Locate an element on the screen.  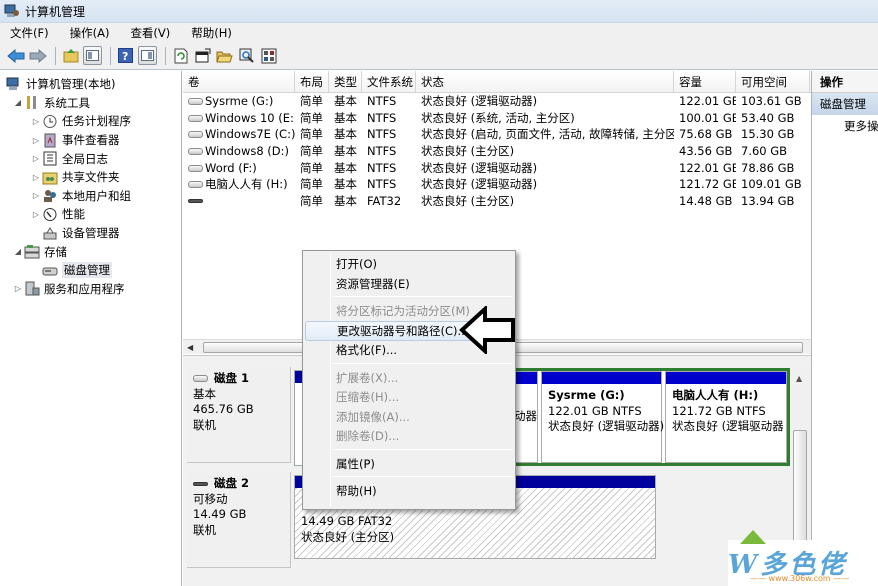
partition-h: 电脑人人有 (H:) 121.72 GB NTFS 状态良好 (逻辑驱动器 is located at coordinates (726, 417).